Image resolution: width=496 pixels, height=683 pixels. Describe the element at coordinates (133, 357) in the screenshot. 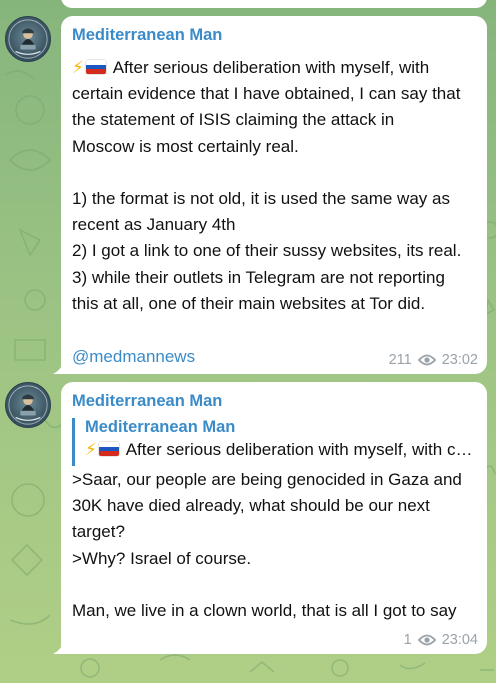

I see `channel-link: @medmannews` at that location.